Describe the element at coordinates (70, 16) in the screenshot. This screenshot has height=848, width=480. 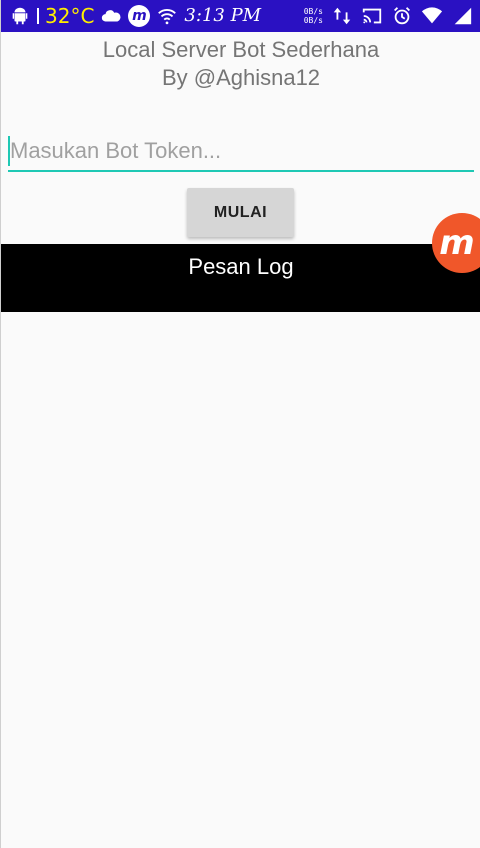
I see `temperature-text: 32°C` at that location.